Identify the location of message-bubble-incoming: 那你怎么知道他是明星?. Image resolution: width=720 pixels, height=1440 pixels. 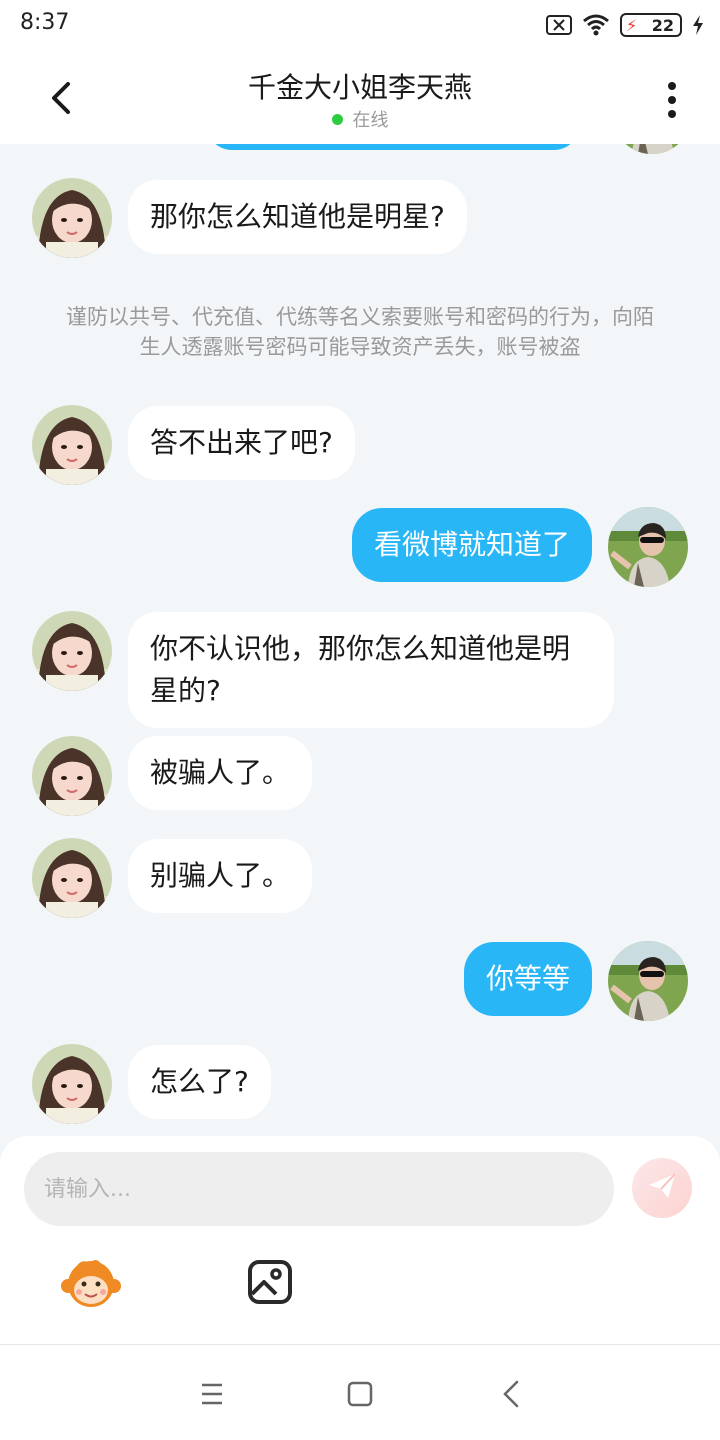
(297, 217).